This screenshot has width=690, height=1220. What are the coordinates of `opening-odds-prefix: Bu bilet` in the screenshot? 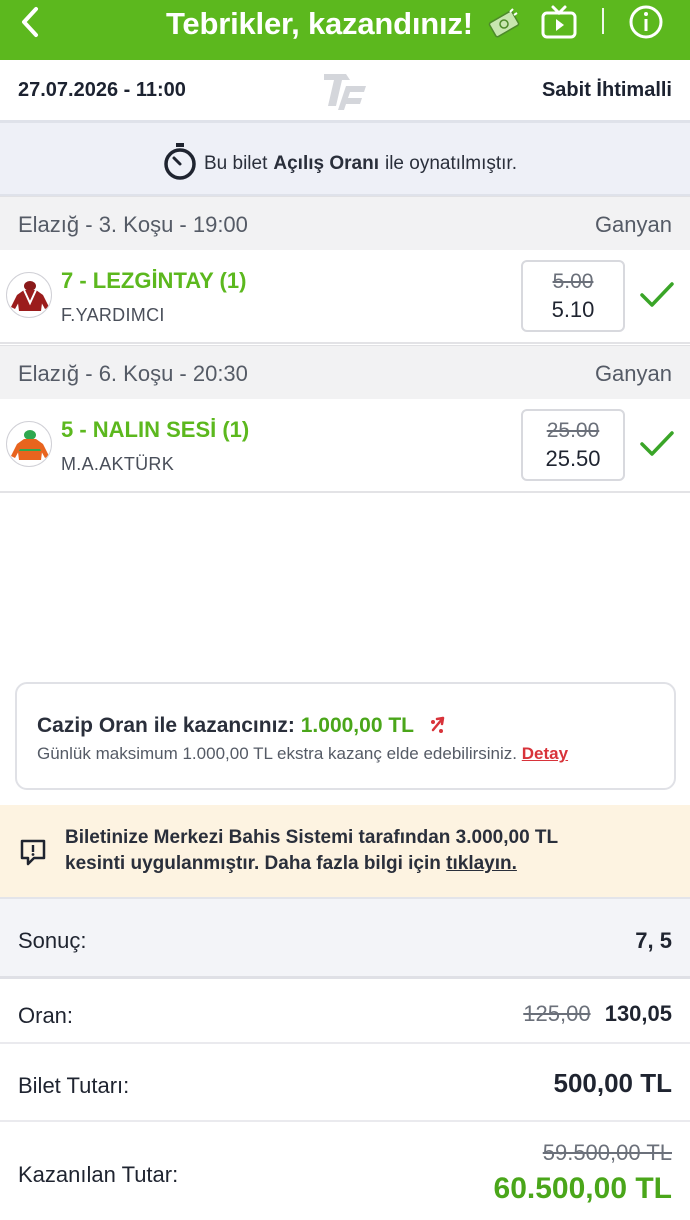 It's located at (236, 163).